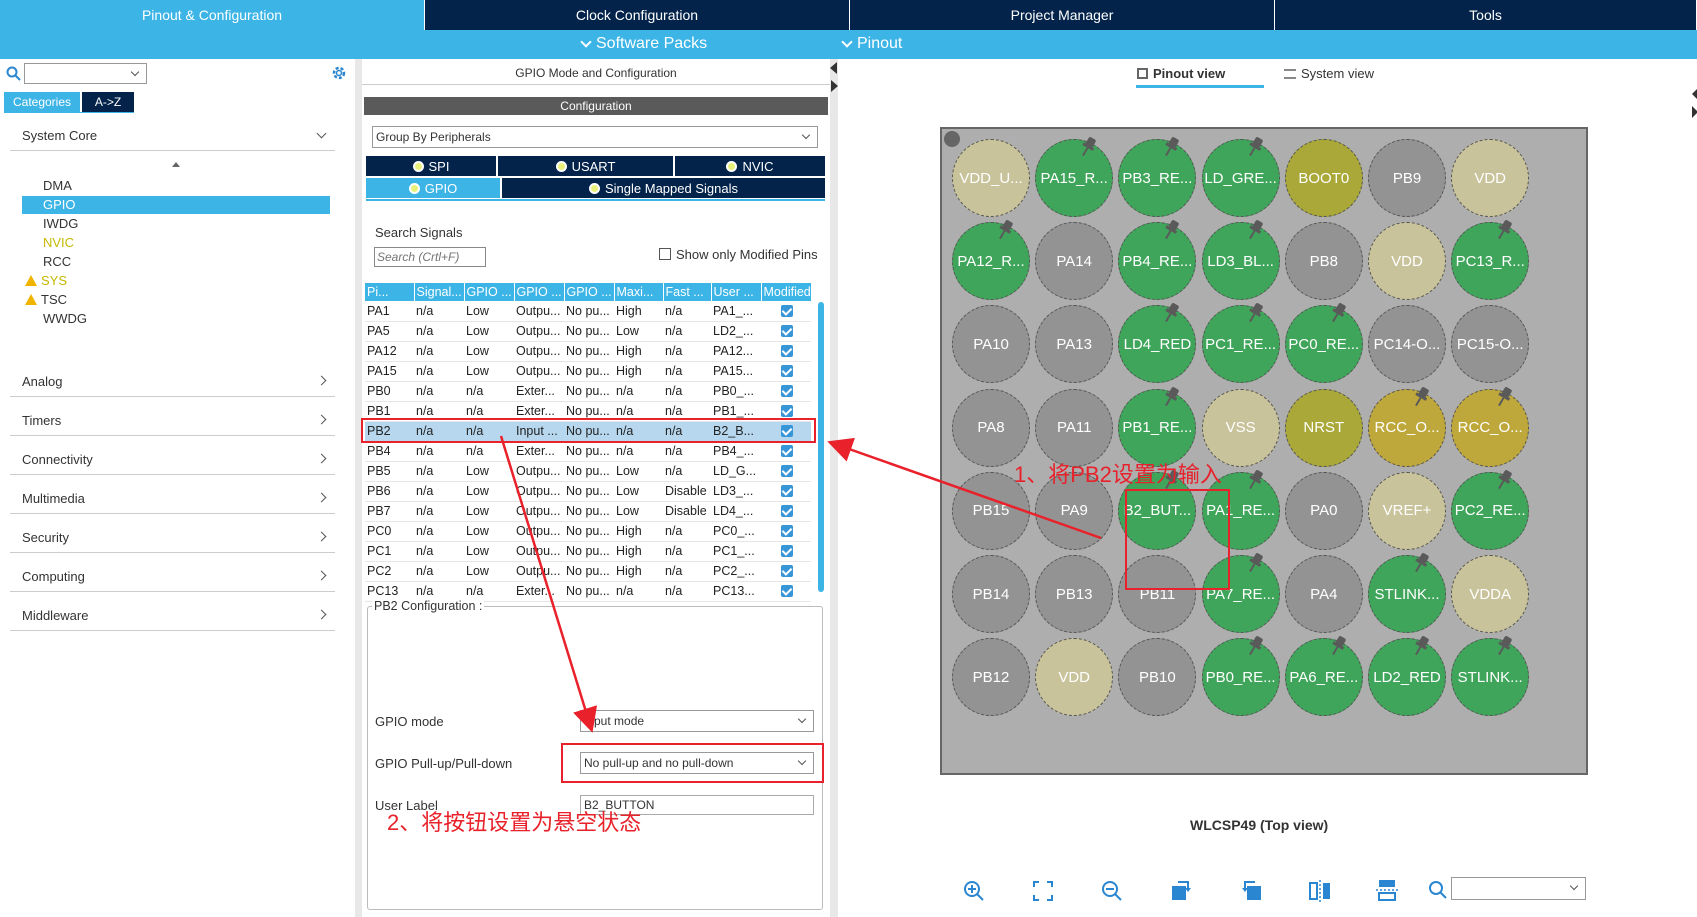  What do you see at coordinates (46, 280) in the screenshot?
I see `sidebar-item-sys: SYS` at bounding box center [46, 280].